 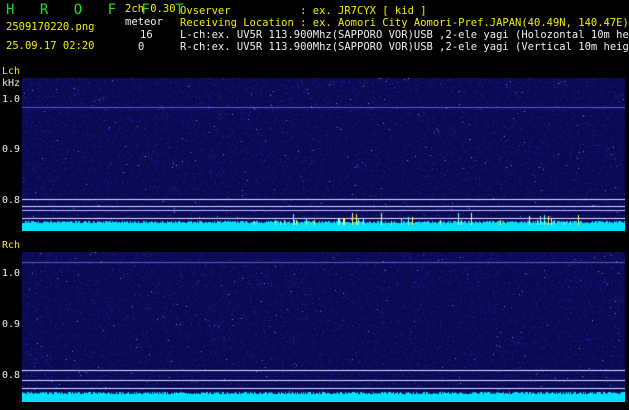 What do you see at coordinates (11, 149) in the screenshot?
I see `lch-tick-0.9: 0.9` at bounding box center [11, 149].